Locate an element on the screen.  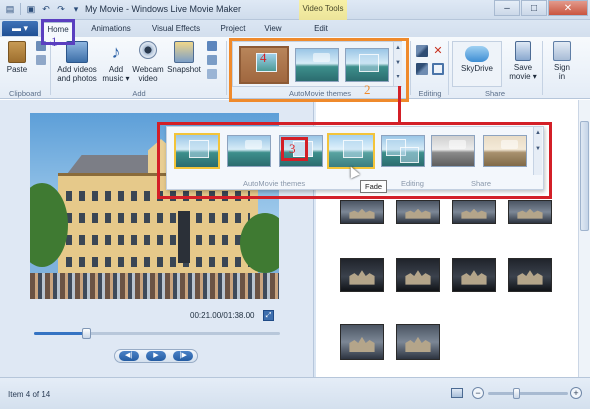
seek-bar is located at coordinates (157, 333).